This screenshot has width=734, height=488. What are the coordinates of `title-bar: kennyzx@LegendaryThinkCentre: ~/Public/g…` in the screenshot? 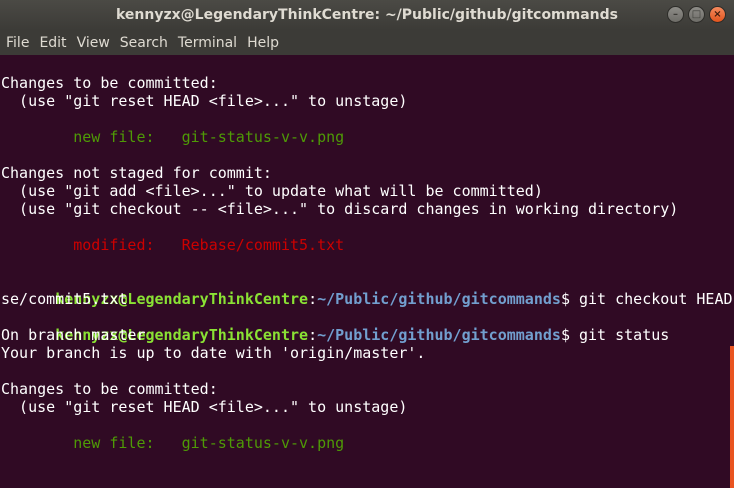 It's located at (367, 15).